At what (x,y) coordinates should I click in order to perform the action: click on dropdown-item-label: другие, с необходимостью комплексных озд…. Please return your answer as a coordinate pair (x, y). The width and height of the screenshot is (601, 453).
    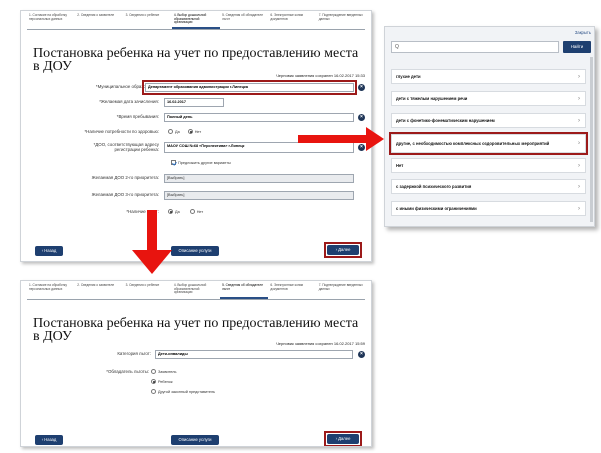
    Looking at the image, I should click on (473, 143).